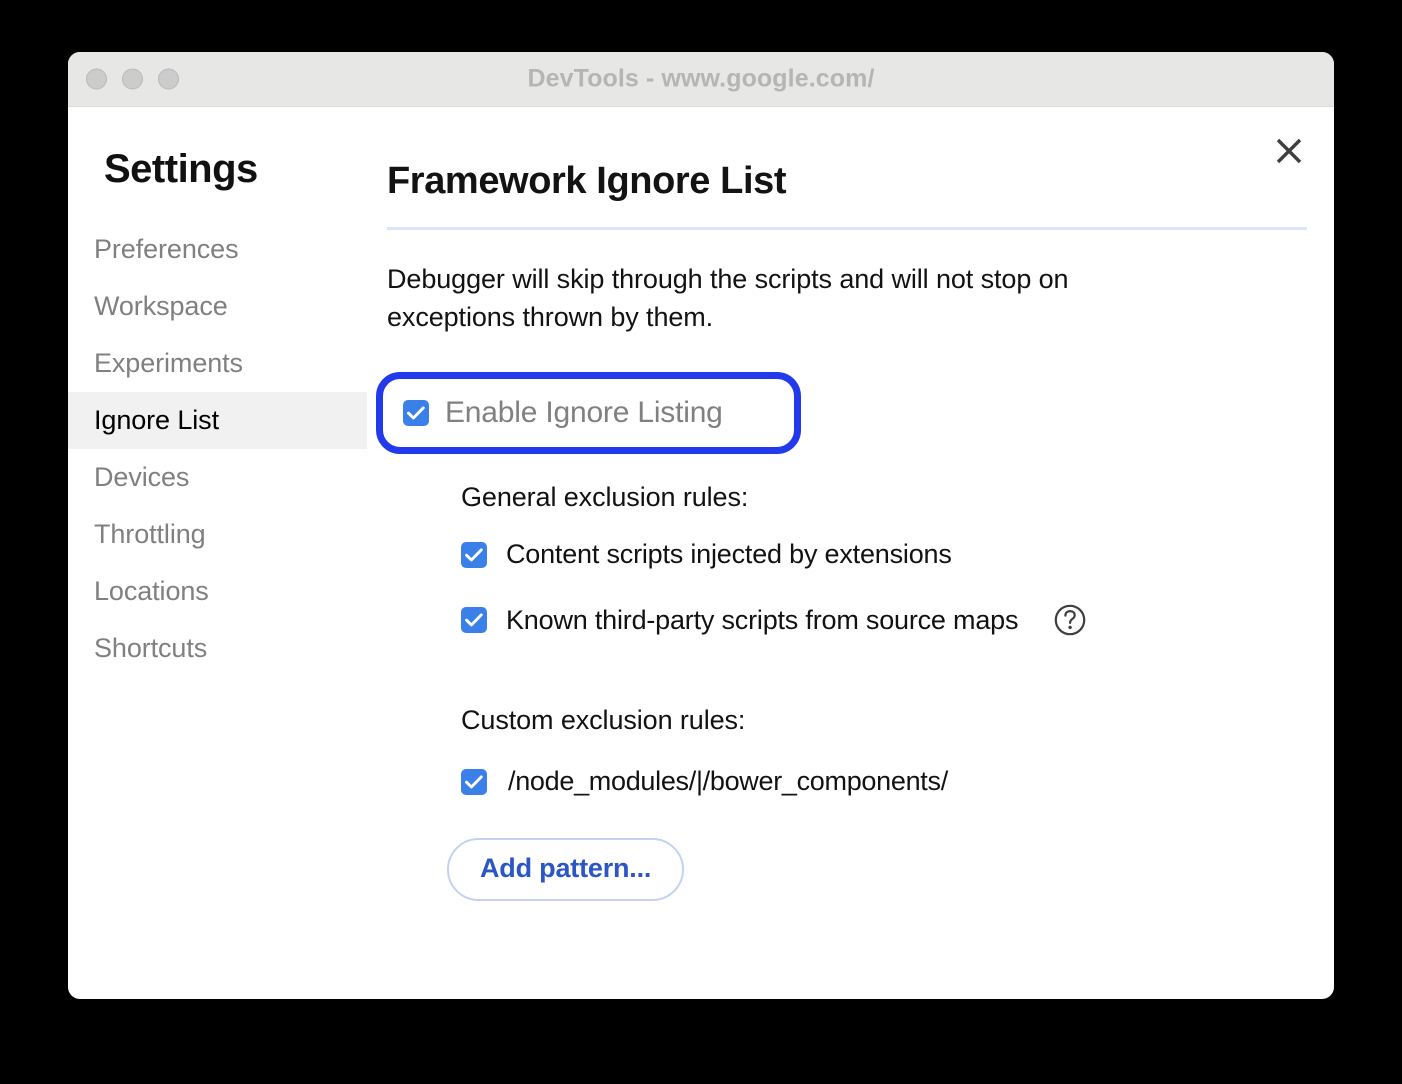  What do you see at coordinates (1070, 620) in the screenshot?
I see `help-icon` at bounding box center [1070, 620].